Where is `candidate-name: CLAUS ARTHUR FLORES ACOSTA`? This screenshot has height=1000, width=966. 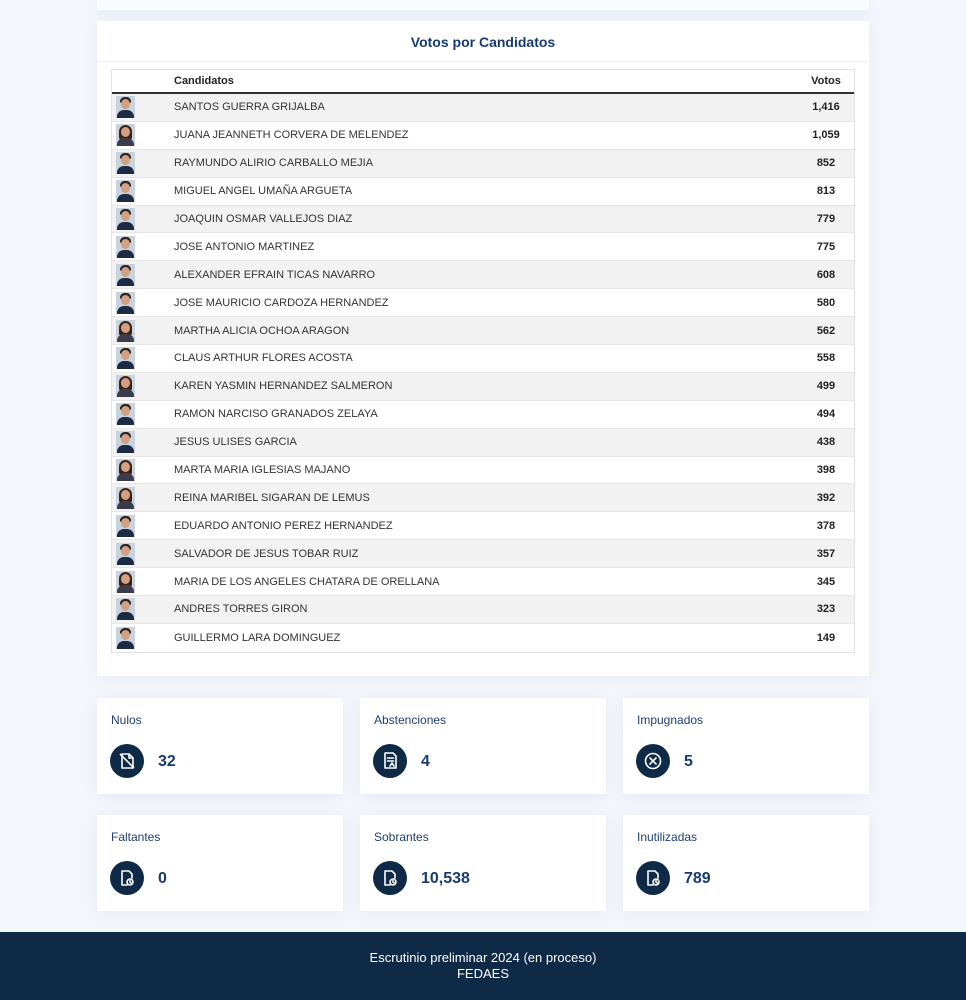 candidate-name: CLAUS ARTHUR FLORES ACOSTA is located at coordinates (263, 358).